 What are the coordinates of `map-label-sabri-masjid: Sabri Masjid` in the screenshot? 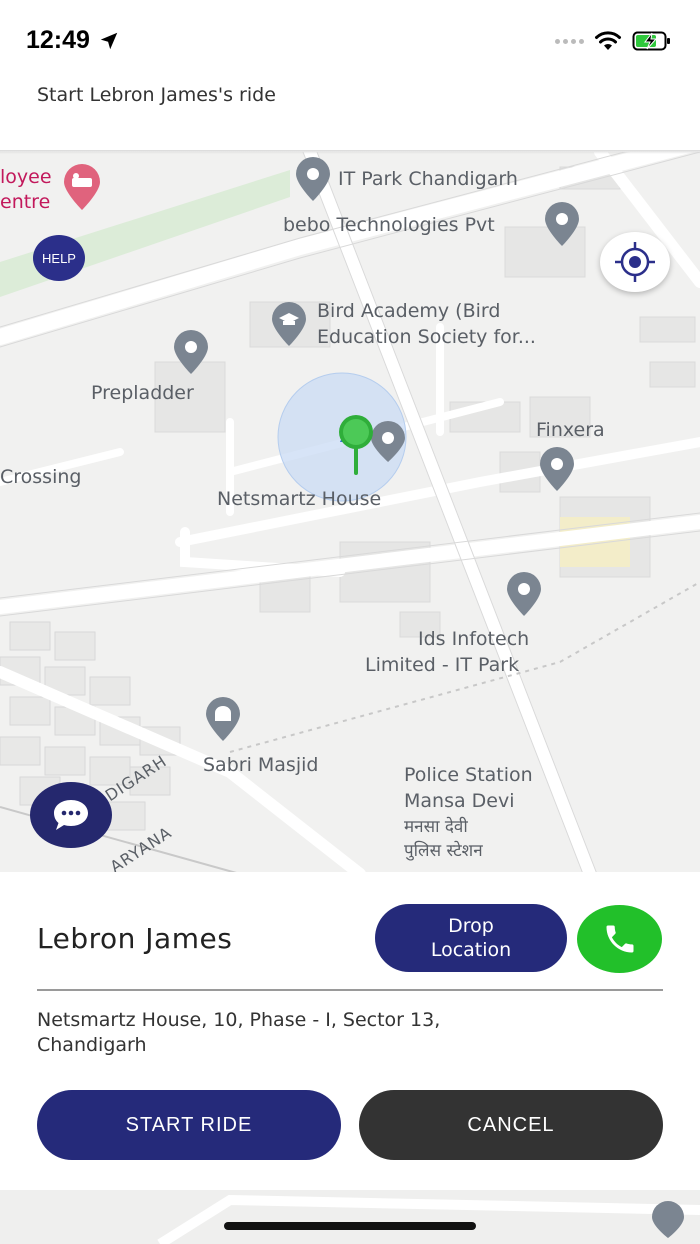 It's located at (261, 765).